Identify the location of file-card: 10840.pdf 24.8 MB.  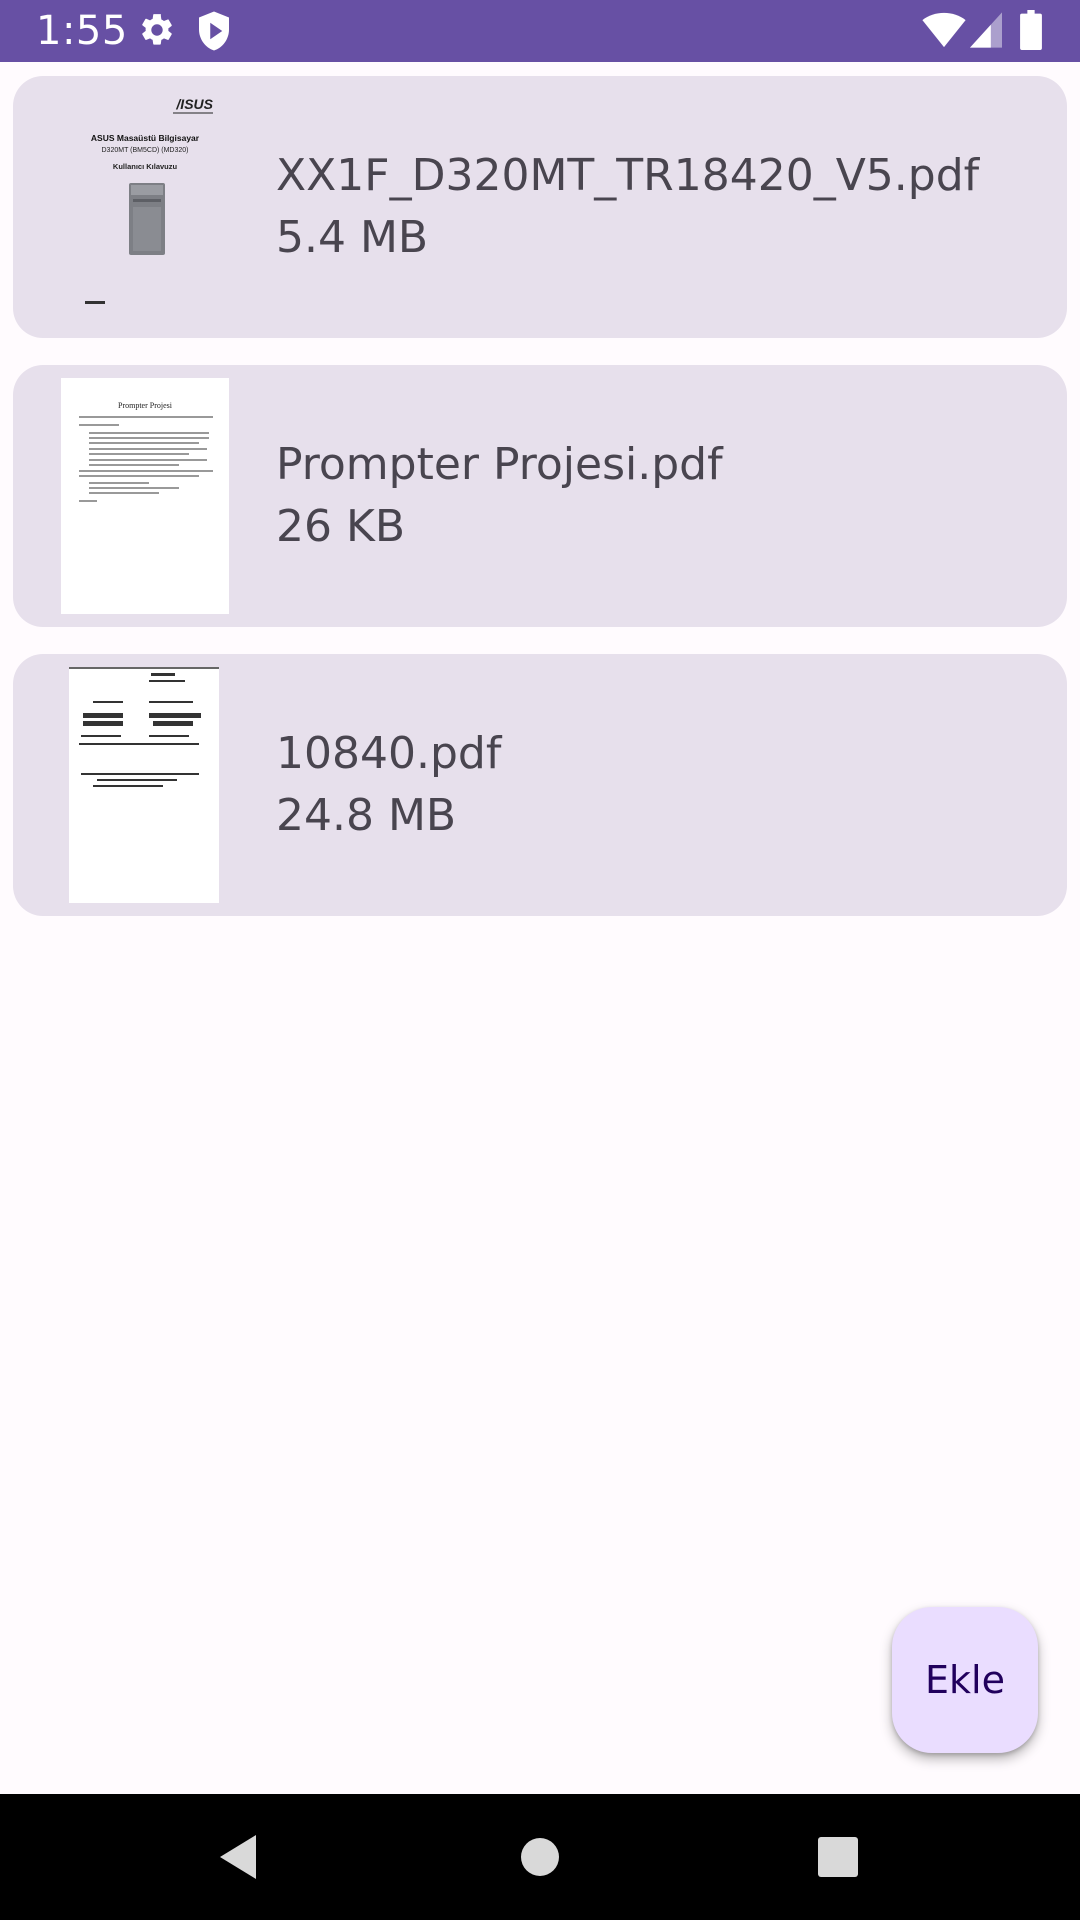
(540, 785).